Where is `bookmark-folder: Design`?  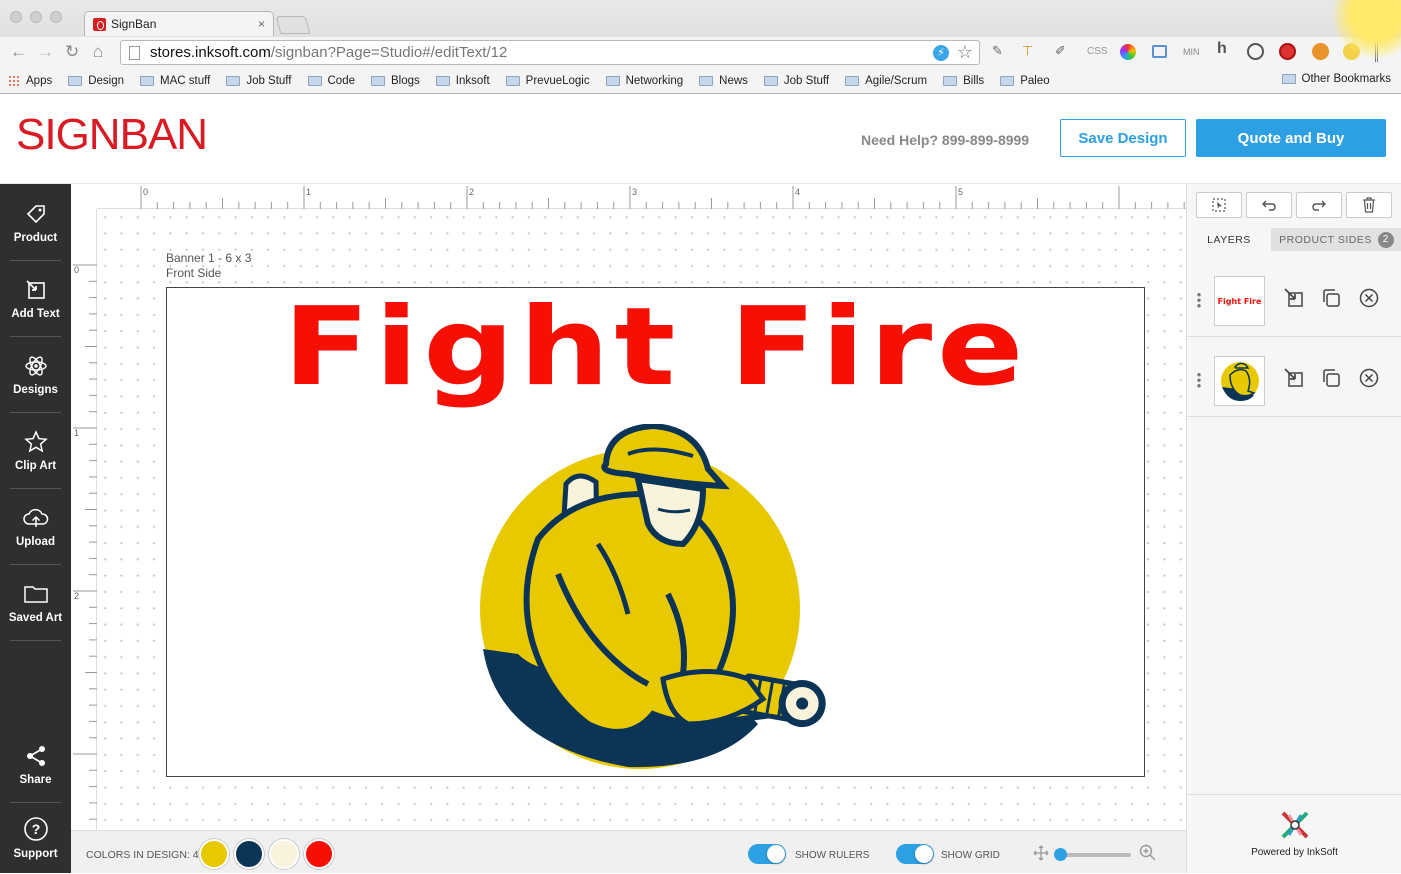
bookmark-folder: Design is located at coordinates (96, 81).